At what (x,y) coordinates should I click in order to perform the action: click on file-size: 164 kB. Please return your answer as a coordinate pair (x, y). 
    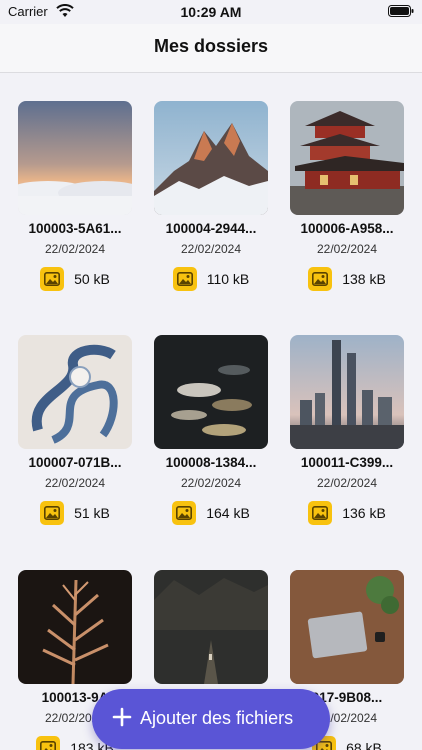
    Looking at the image, I should click on (228, 513).